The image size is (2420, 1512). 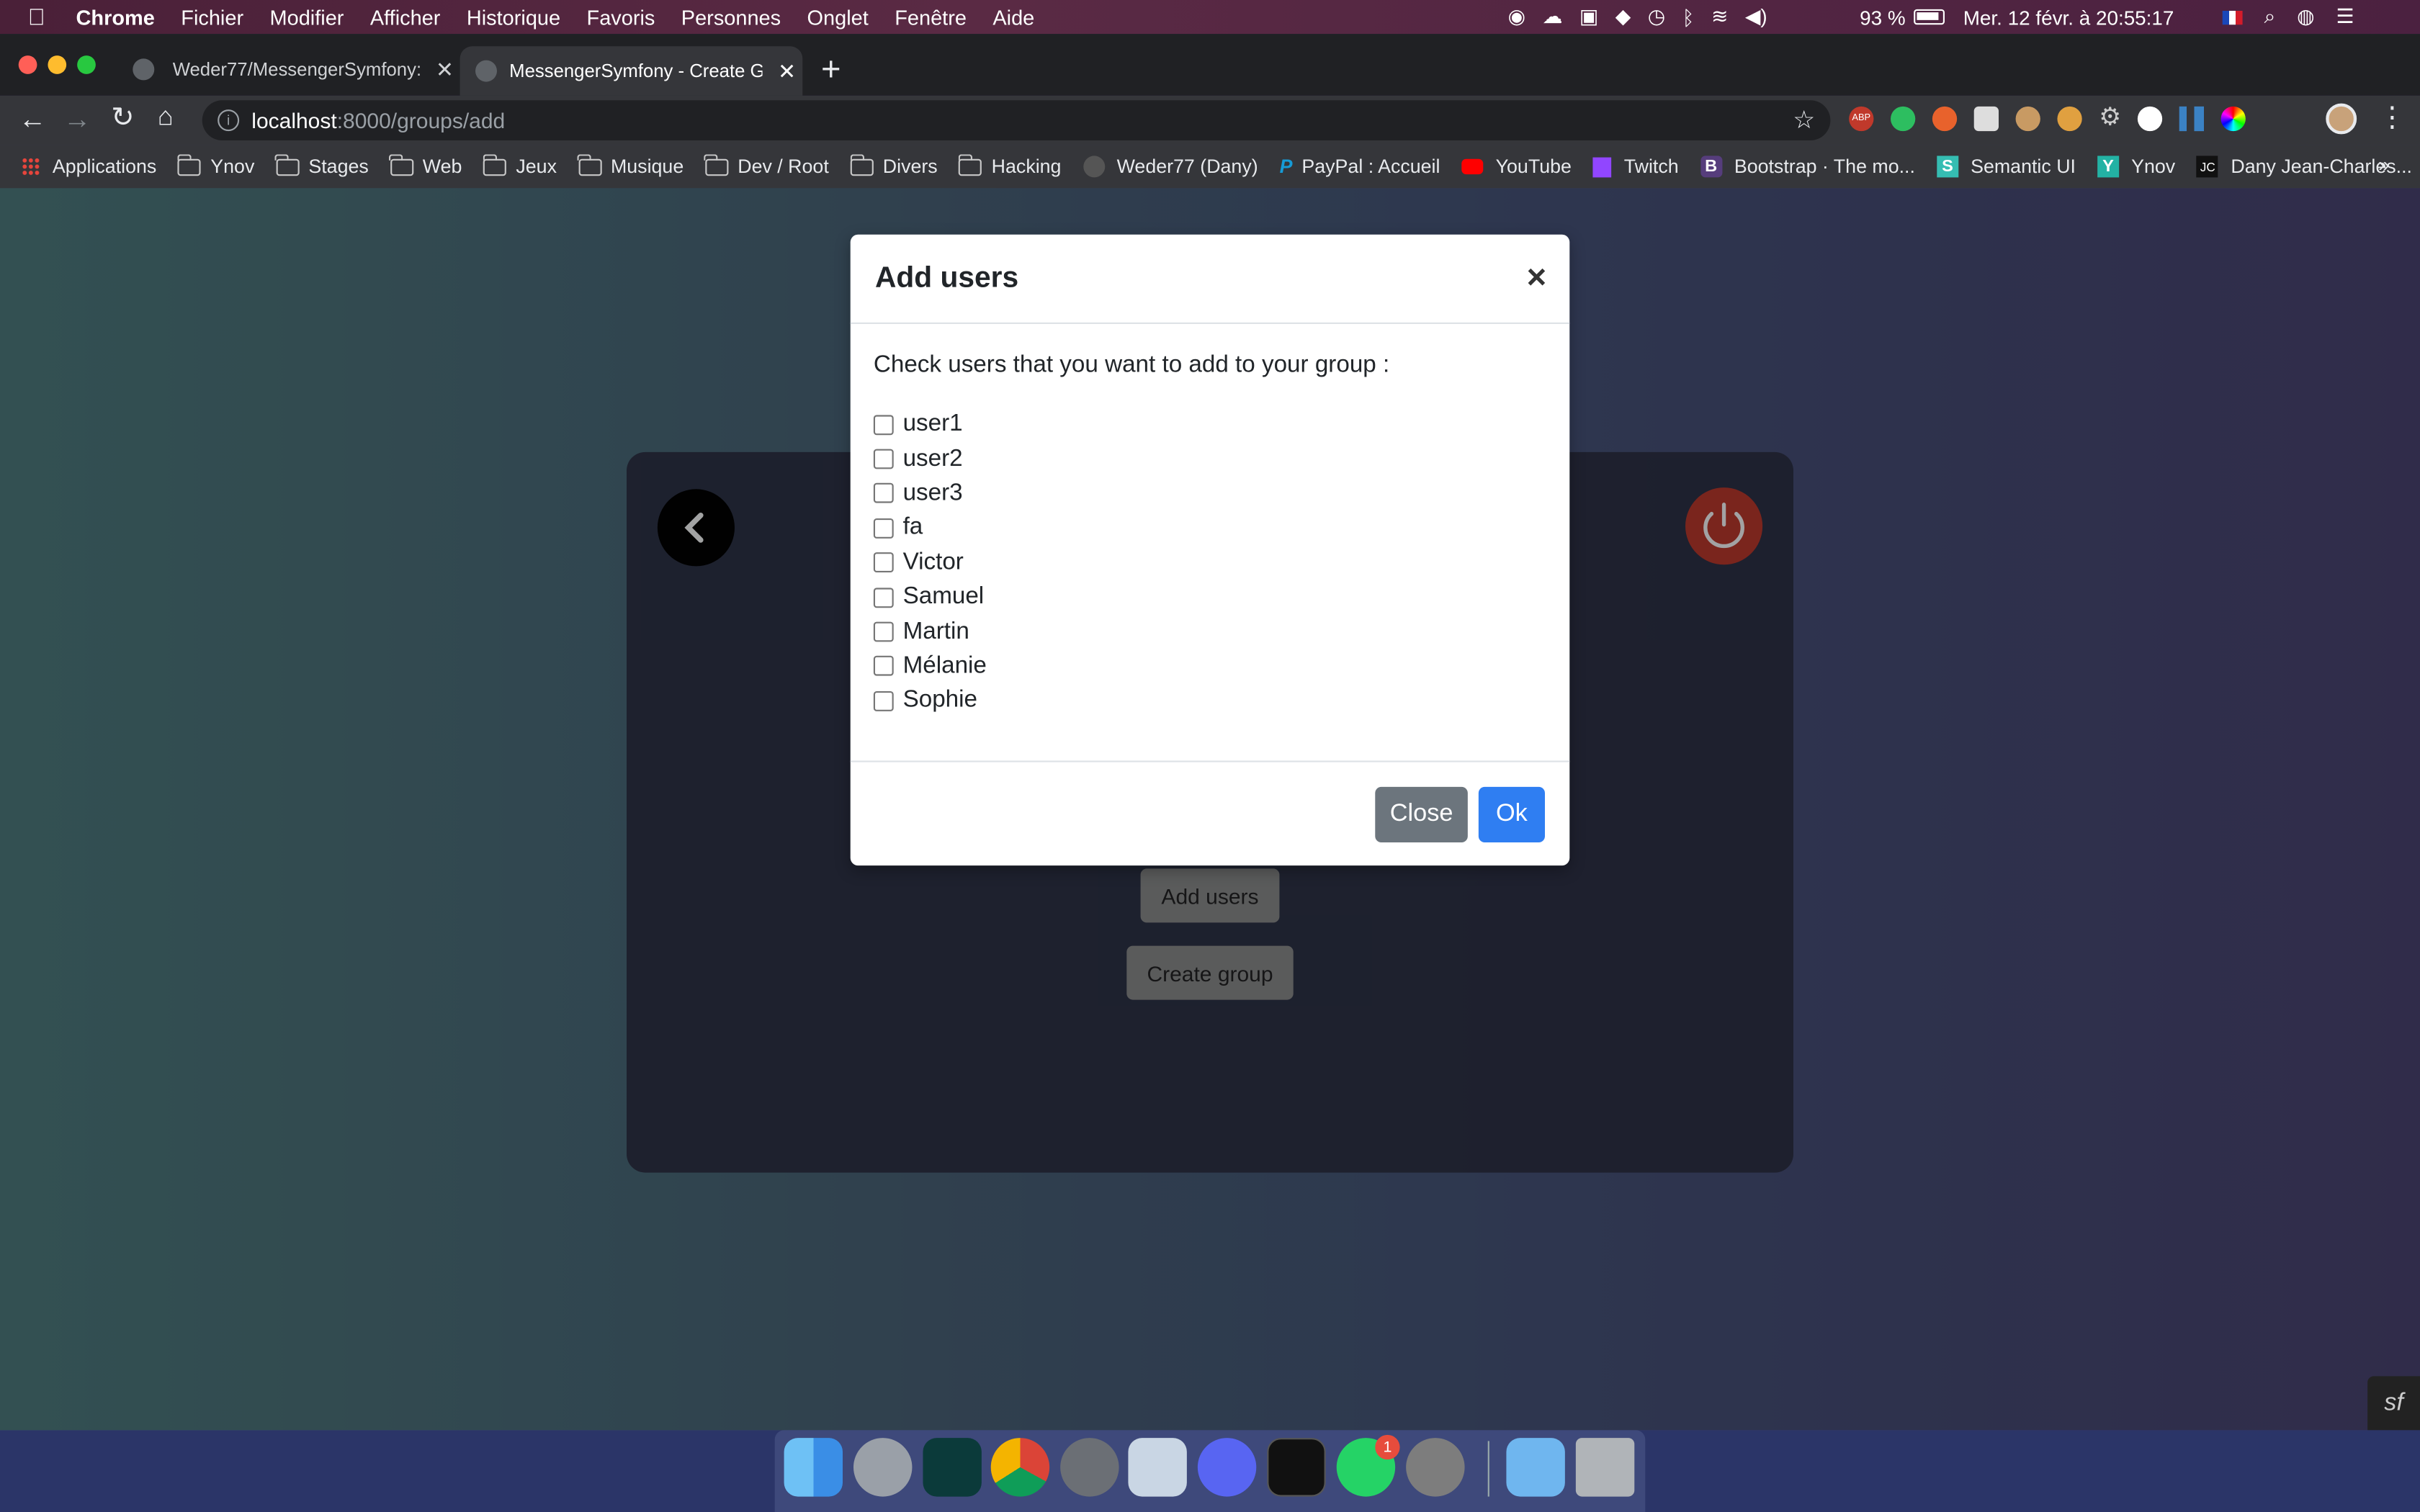 What do you see at coordinates (2136, 167) in the screenshot?
I see `bookmark-ynov-site: Y Ynov` at bounding box center [2136, 167].